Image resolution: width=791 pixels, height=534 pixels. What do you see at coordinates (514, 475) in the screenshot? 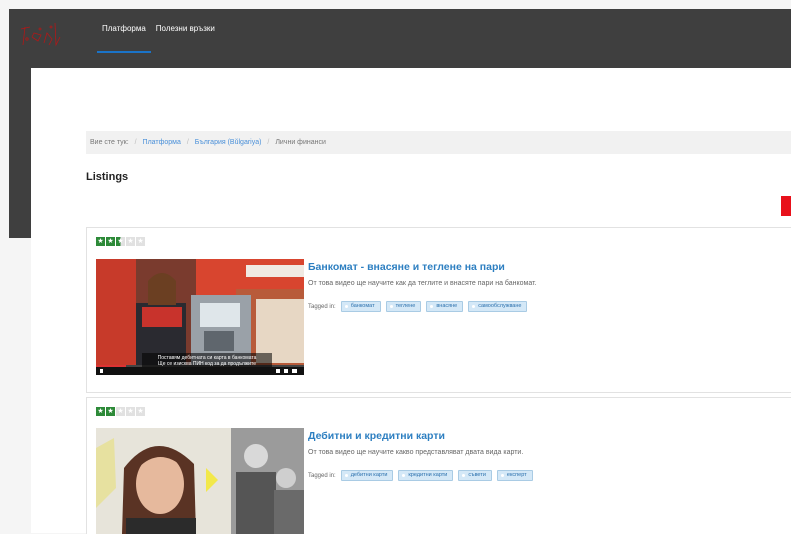
I see `tag: експерт` at bounding box center [514, 475].